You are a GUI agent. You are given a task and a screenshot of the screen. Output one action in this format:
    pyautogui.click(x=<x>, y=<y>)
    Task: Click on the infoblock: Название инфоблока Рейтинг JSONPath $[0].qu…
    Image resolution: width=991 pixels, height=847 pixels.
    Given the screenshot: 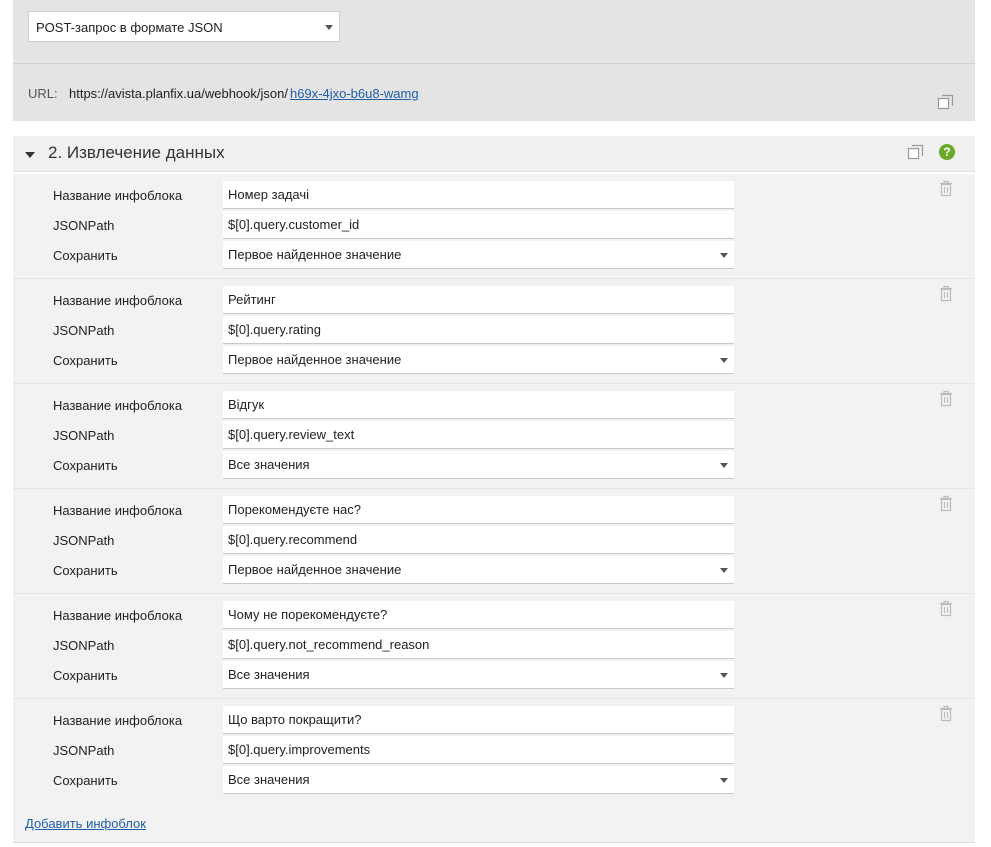 What is the action you would take?
    pyautogui.click(x=494, y=331)
    